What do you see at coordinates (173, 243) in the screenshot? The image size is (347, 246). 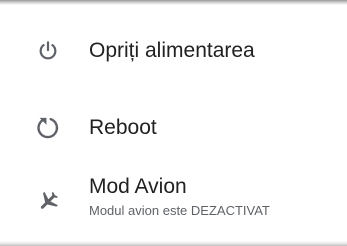 I see `bottom-shadow-divider` at bounding box center [173, 243].